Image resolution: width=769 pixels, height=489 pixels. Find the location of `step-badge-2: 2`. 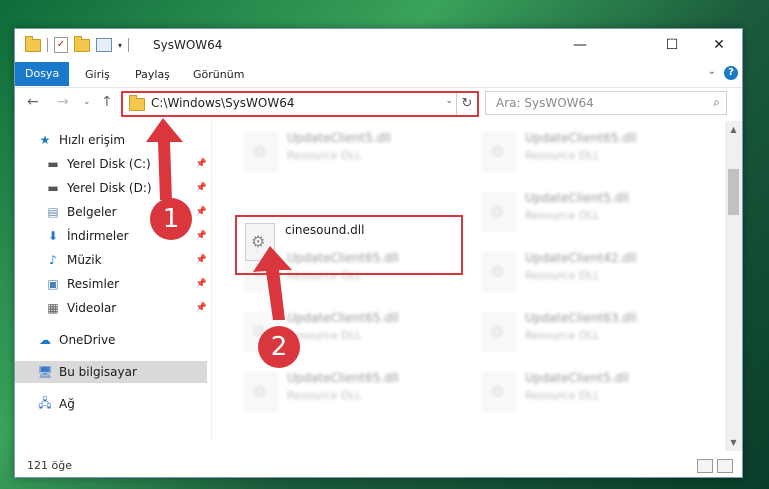

step-badge-2: 2 is located at coordinates (279, 347).